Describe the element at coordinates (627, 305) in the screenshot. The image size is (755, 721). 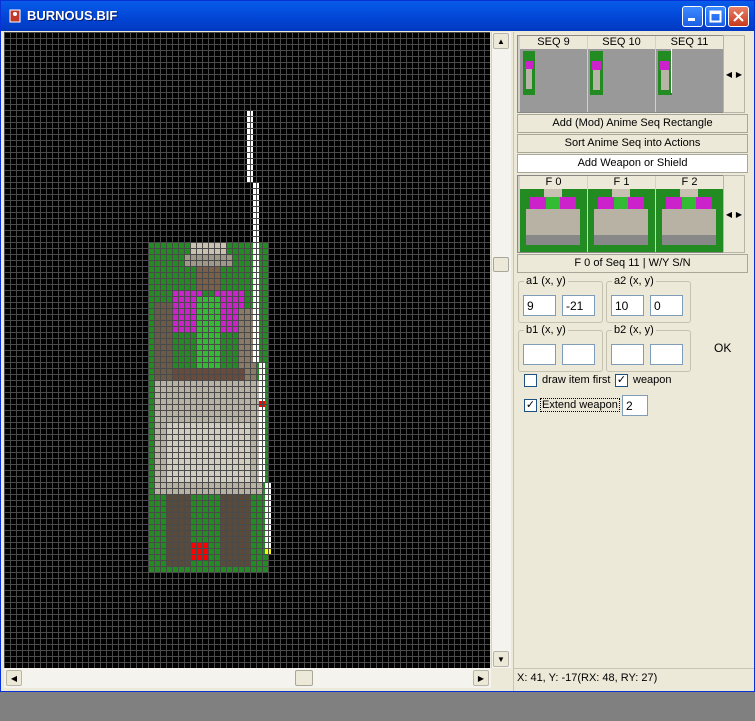
I see `a2-x-field: 10` at that location.